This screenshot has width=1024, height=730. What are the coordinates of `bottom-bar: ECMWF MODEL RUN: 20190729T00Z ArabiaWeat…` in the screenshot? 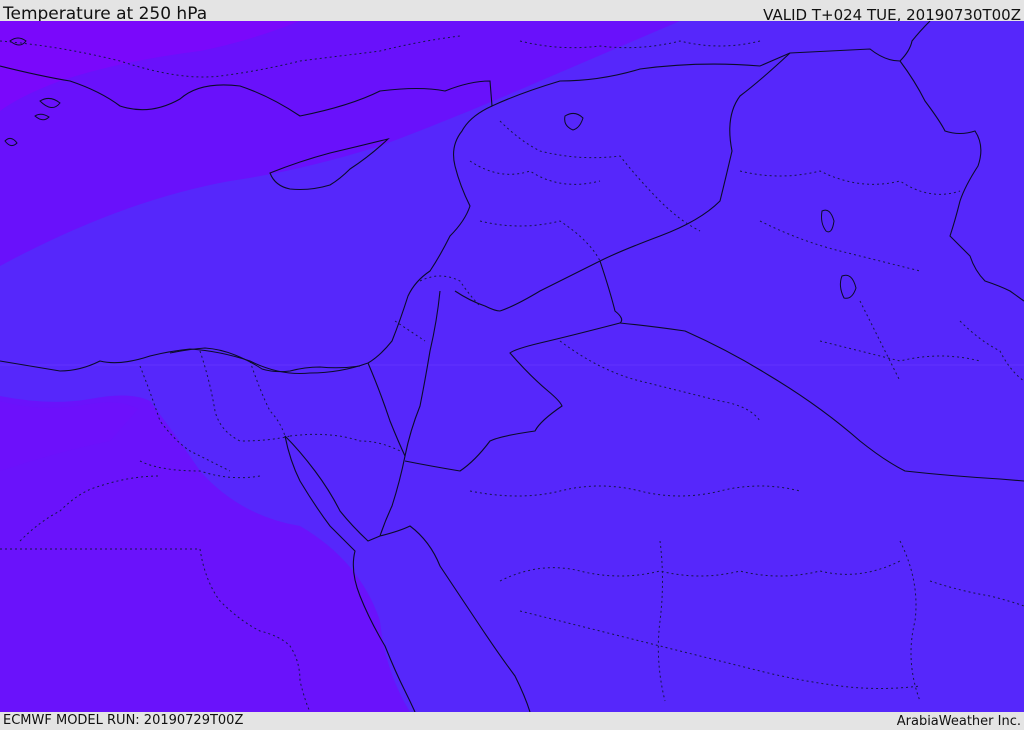 It's located at (512, 720).